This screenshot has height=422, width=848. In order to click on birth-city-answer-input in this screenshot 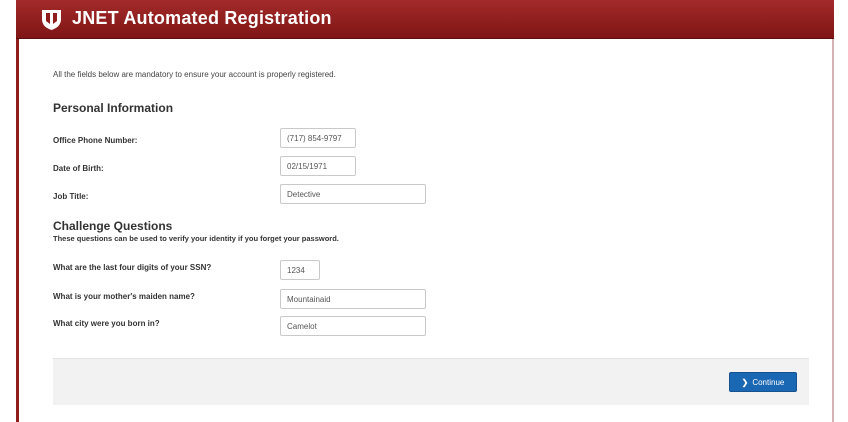, I will do `click(353, 326)`.